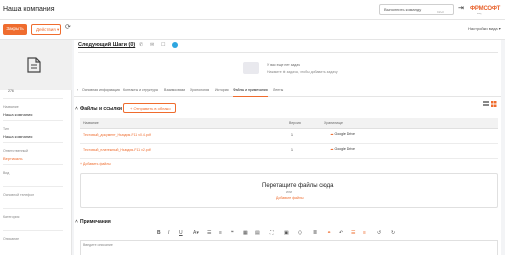 Image resolution: width=505 pixels, height=255 pixels. Describe the element at coordinates (341, 233) in the screenshot. I see `undo-icon: ↶` at that location.